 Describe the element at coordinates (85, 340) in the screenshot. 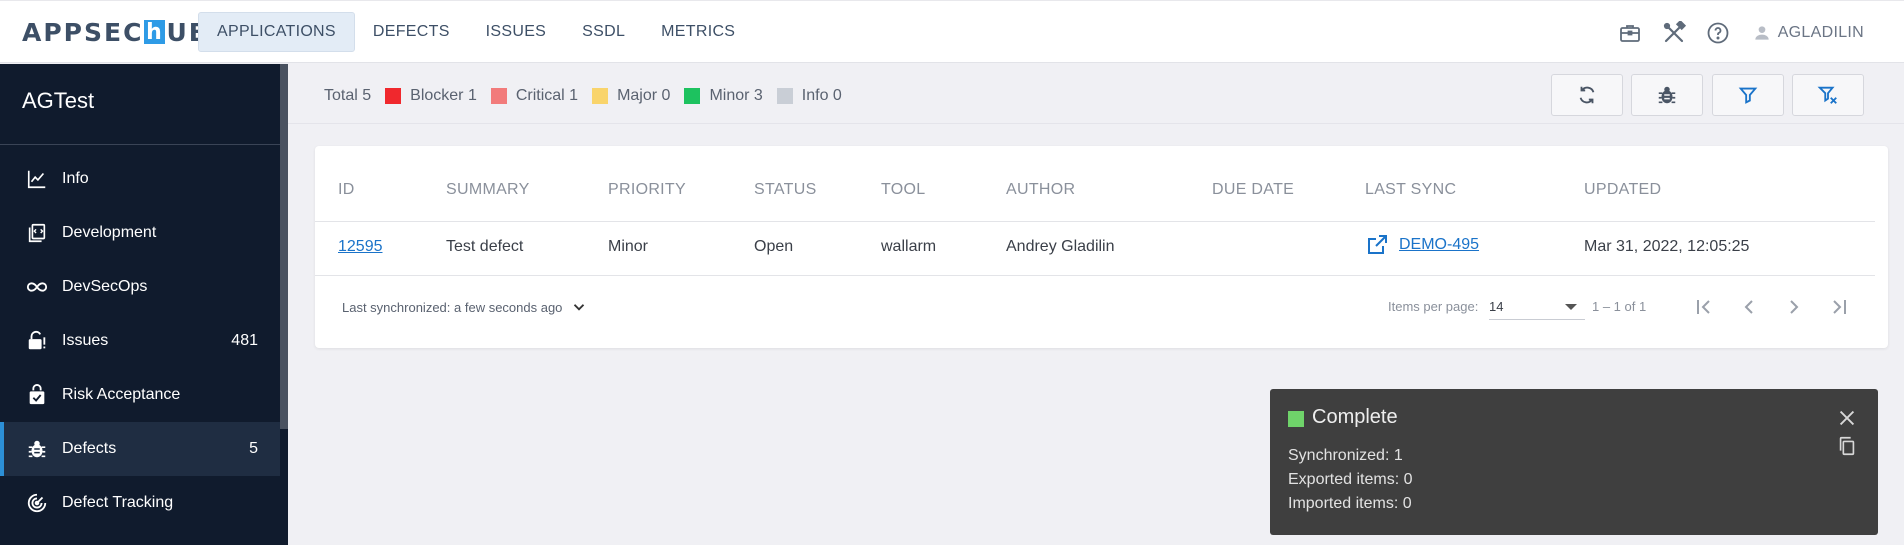

I see `sidebar-item-label: Issues` at that location.